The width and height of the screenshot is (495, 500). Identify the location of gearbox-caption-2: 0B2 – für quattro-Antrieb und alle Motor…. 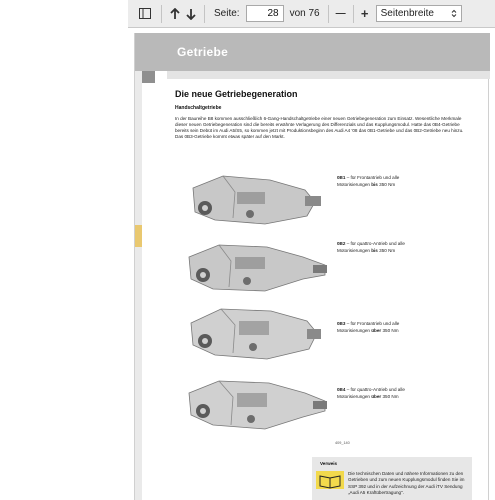
(407, 247).